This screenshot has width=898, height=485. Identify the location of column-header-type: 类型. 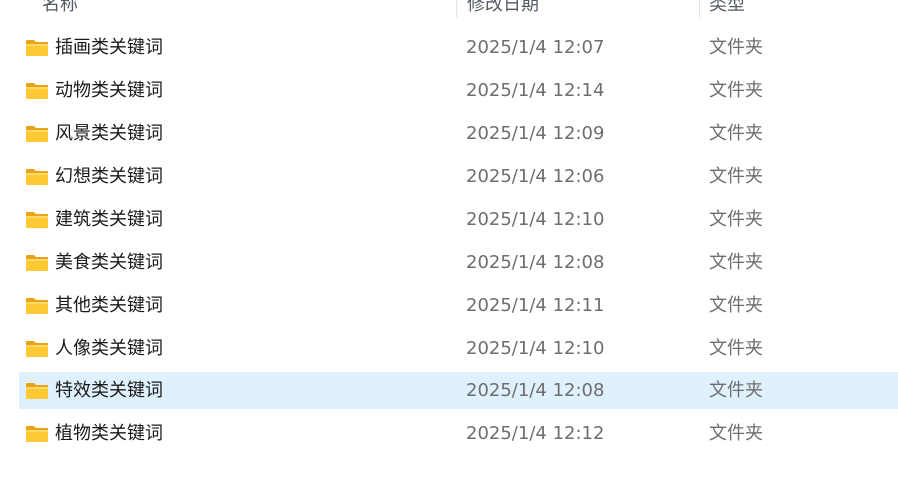
(727, 8).